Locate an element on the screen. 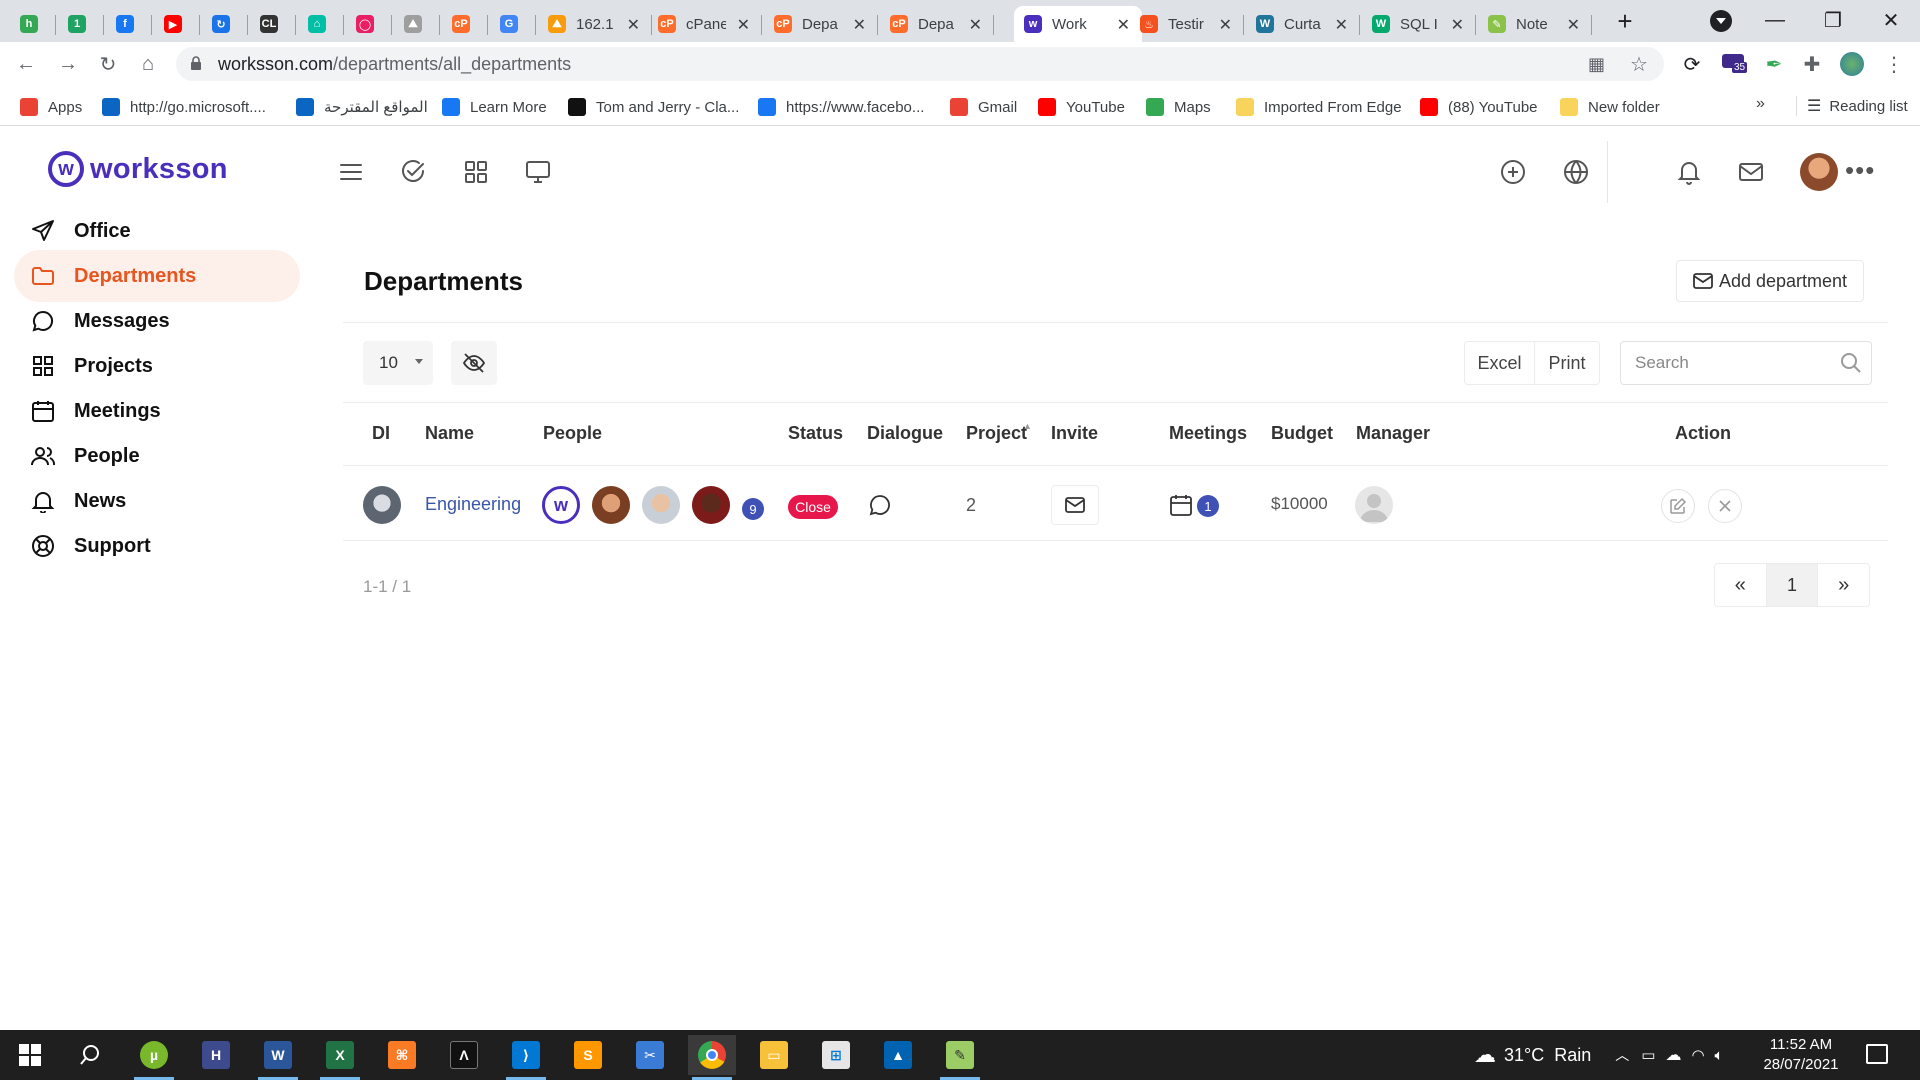  tab-search-icon is located at coordinates (1721, 21).